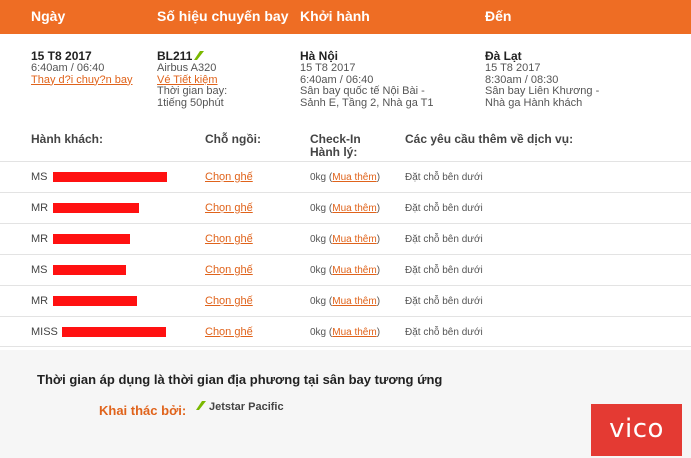  What do you see at coordinates (223, 16) in the screenshot?
I see `header-flight-number: Số hiệu chuyến bay` at bounding box center [223, 16].